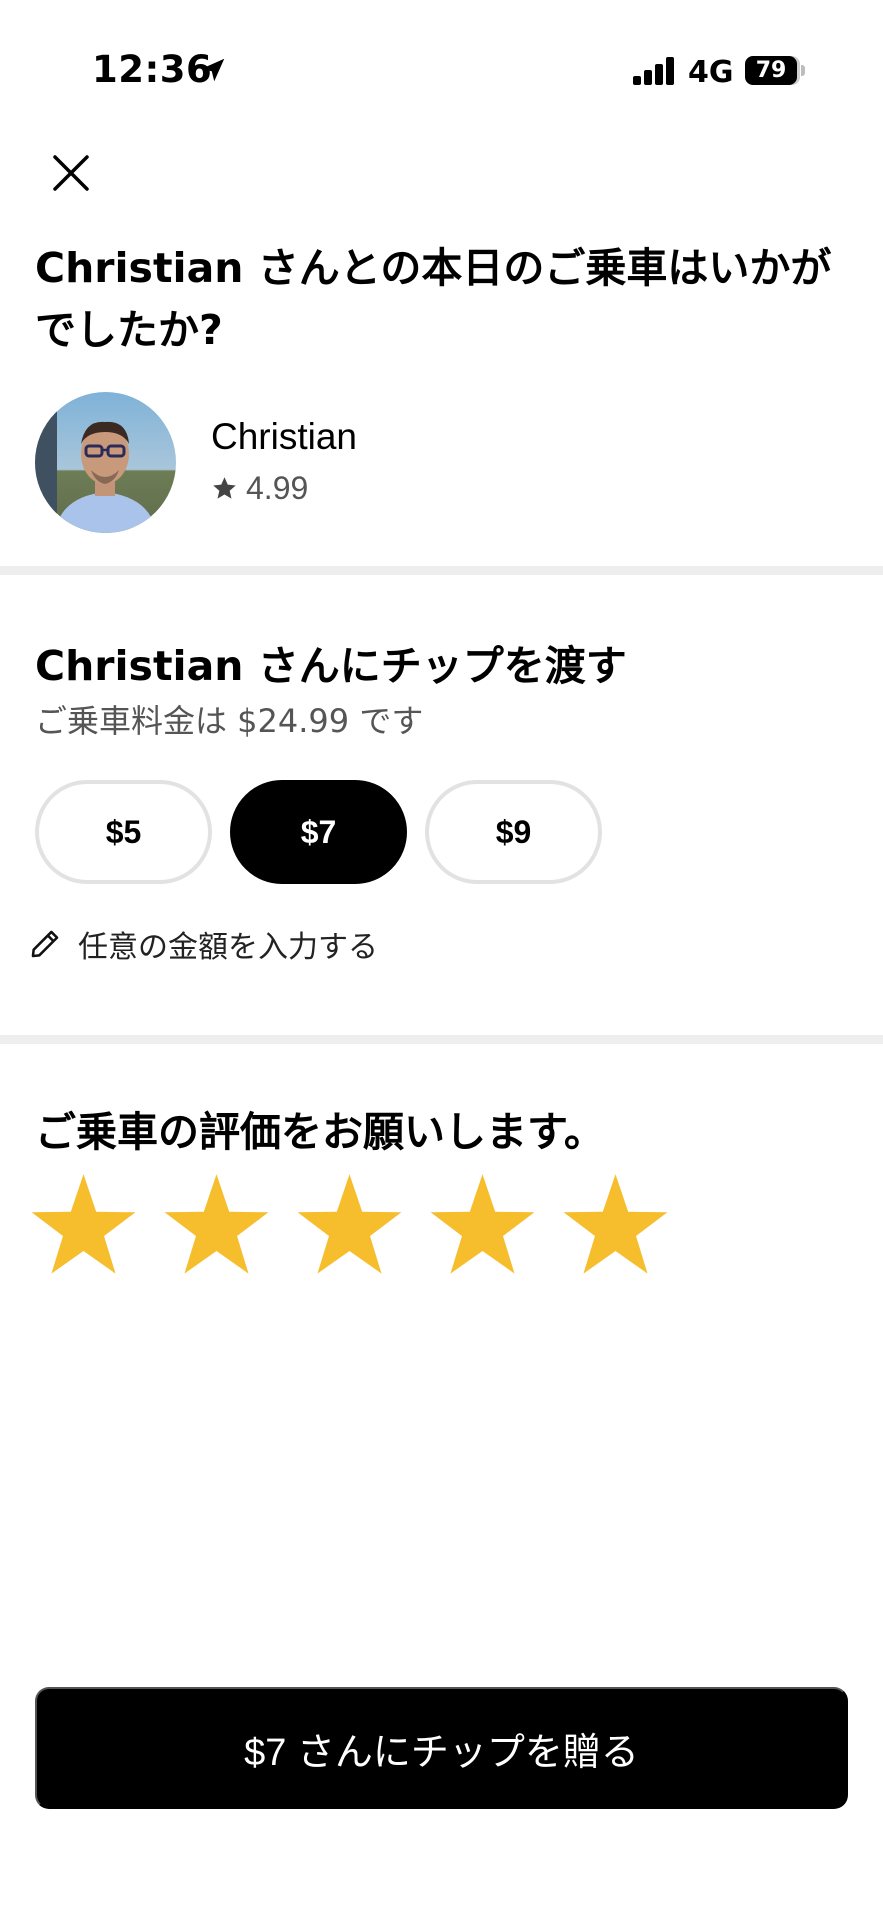 Image resolution: width=883 pixels, height=1920 pixels. I want to click on star-icon, so click(224, 488).